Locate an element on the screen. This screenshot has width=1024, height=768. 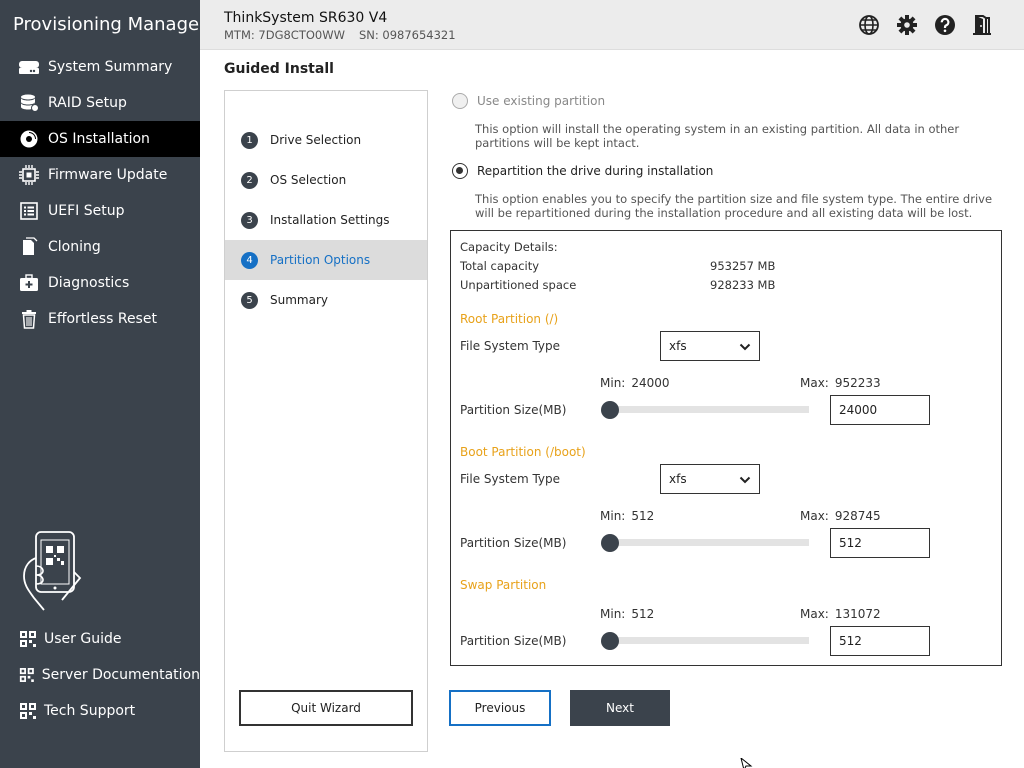
boot-min: Min: 512 is located at coordinates (627, 516).